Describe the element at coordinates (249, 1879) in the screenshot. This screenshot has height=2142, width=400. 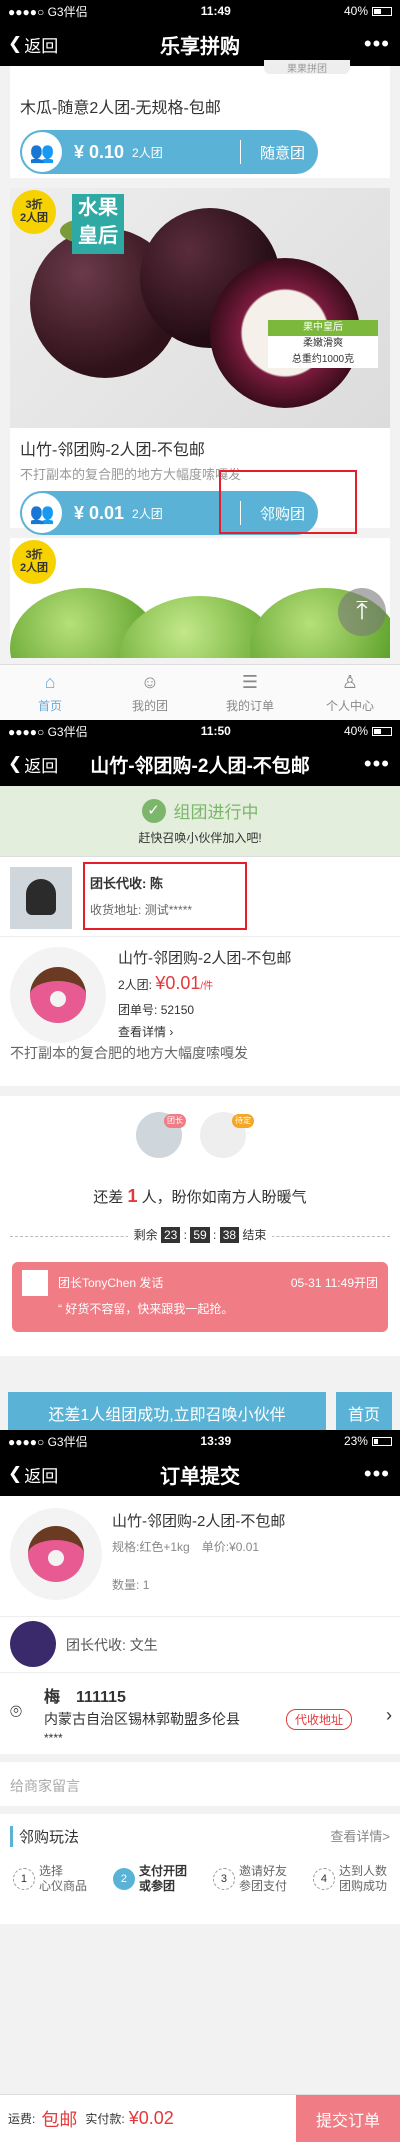
I see `step-3: 3 邀请好友 参团支付` at that location.